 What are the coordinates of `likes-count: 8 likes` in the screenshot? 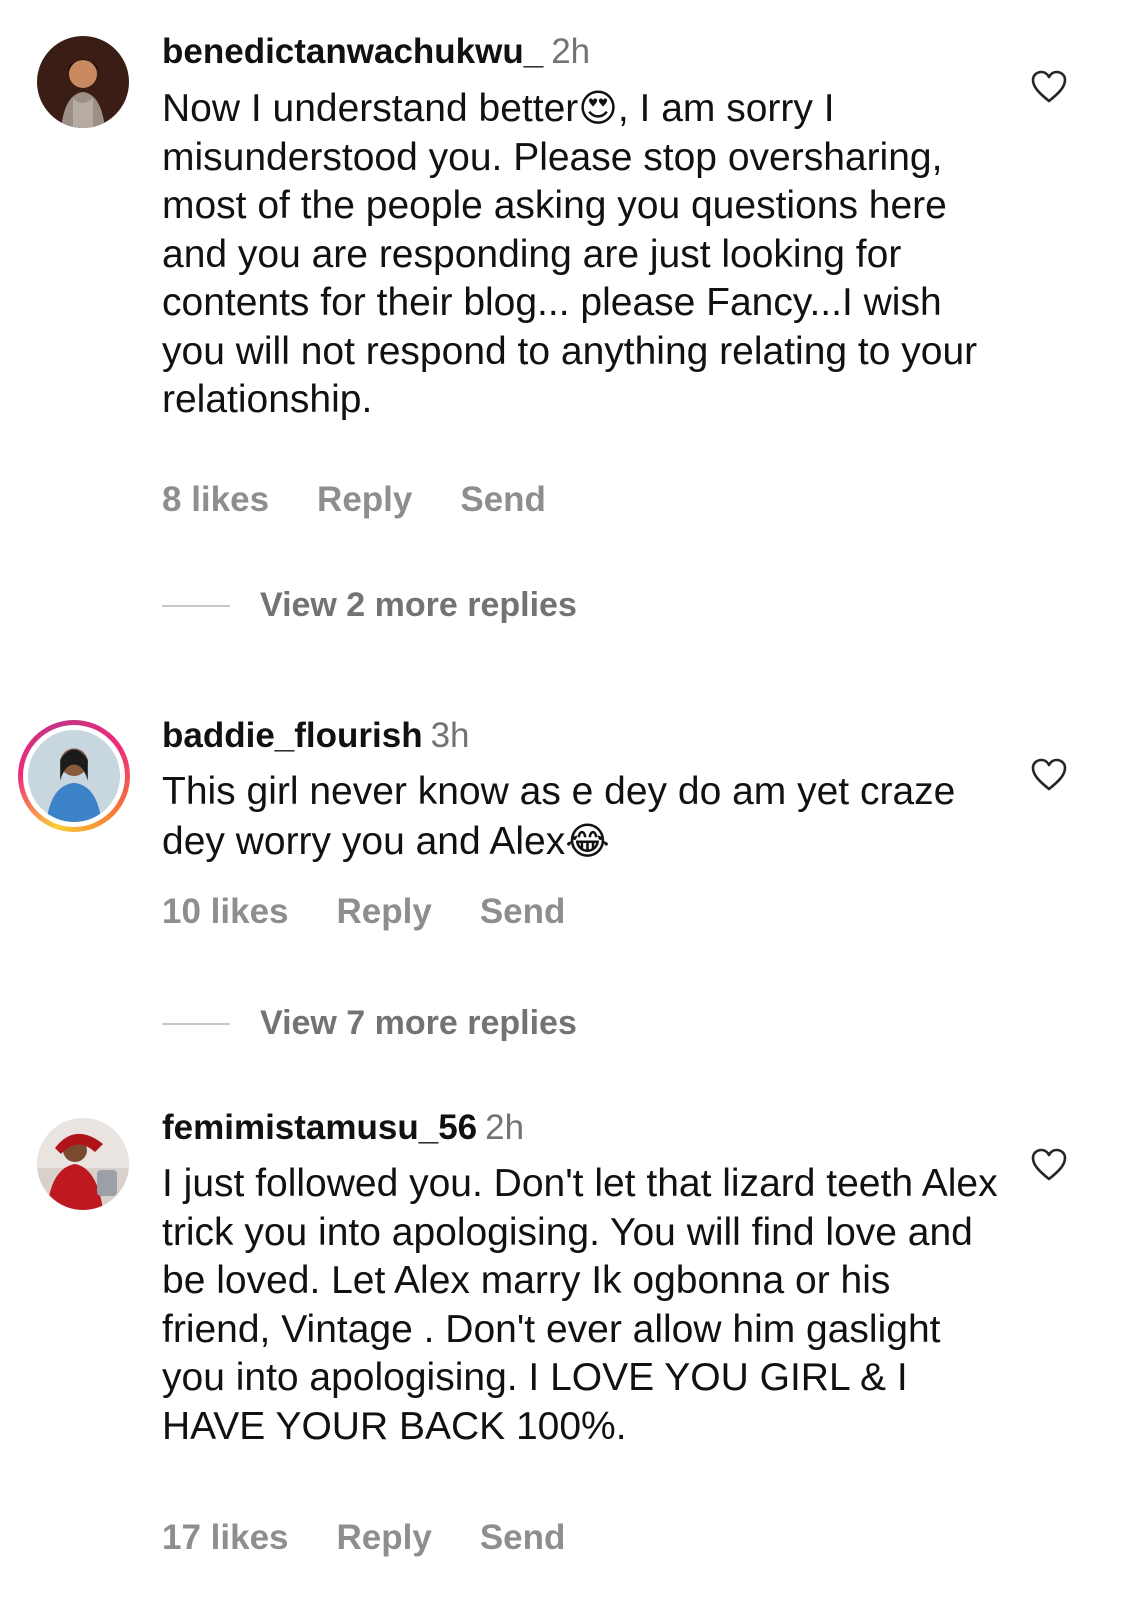 It's located at (215, 499).